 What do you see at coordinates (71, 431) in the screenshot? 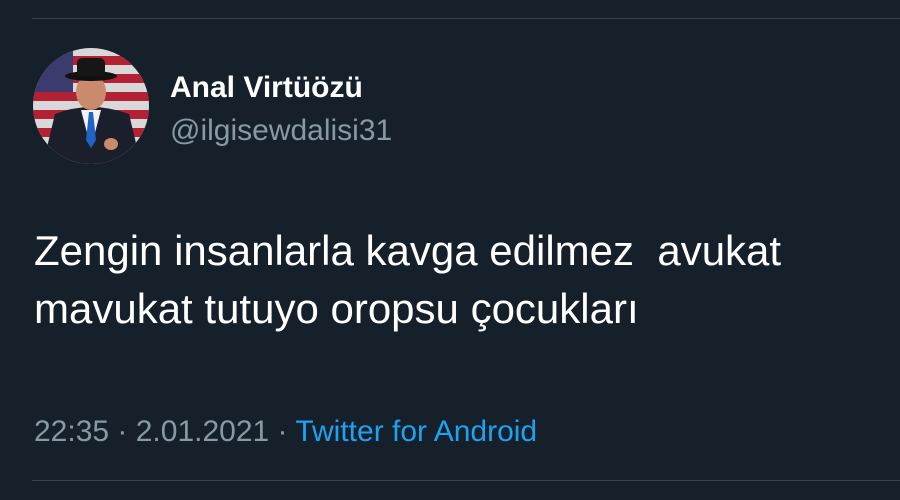
I see `tweet-time: 22:35` at bounding box center [71, 431].